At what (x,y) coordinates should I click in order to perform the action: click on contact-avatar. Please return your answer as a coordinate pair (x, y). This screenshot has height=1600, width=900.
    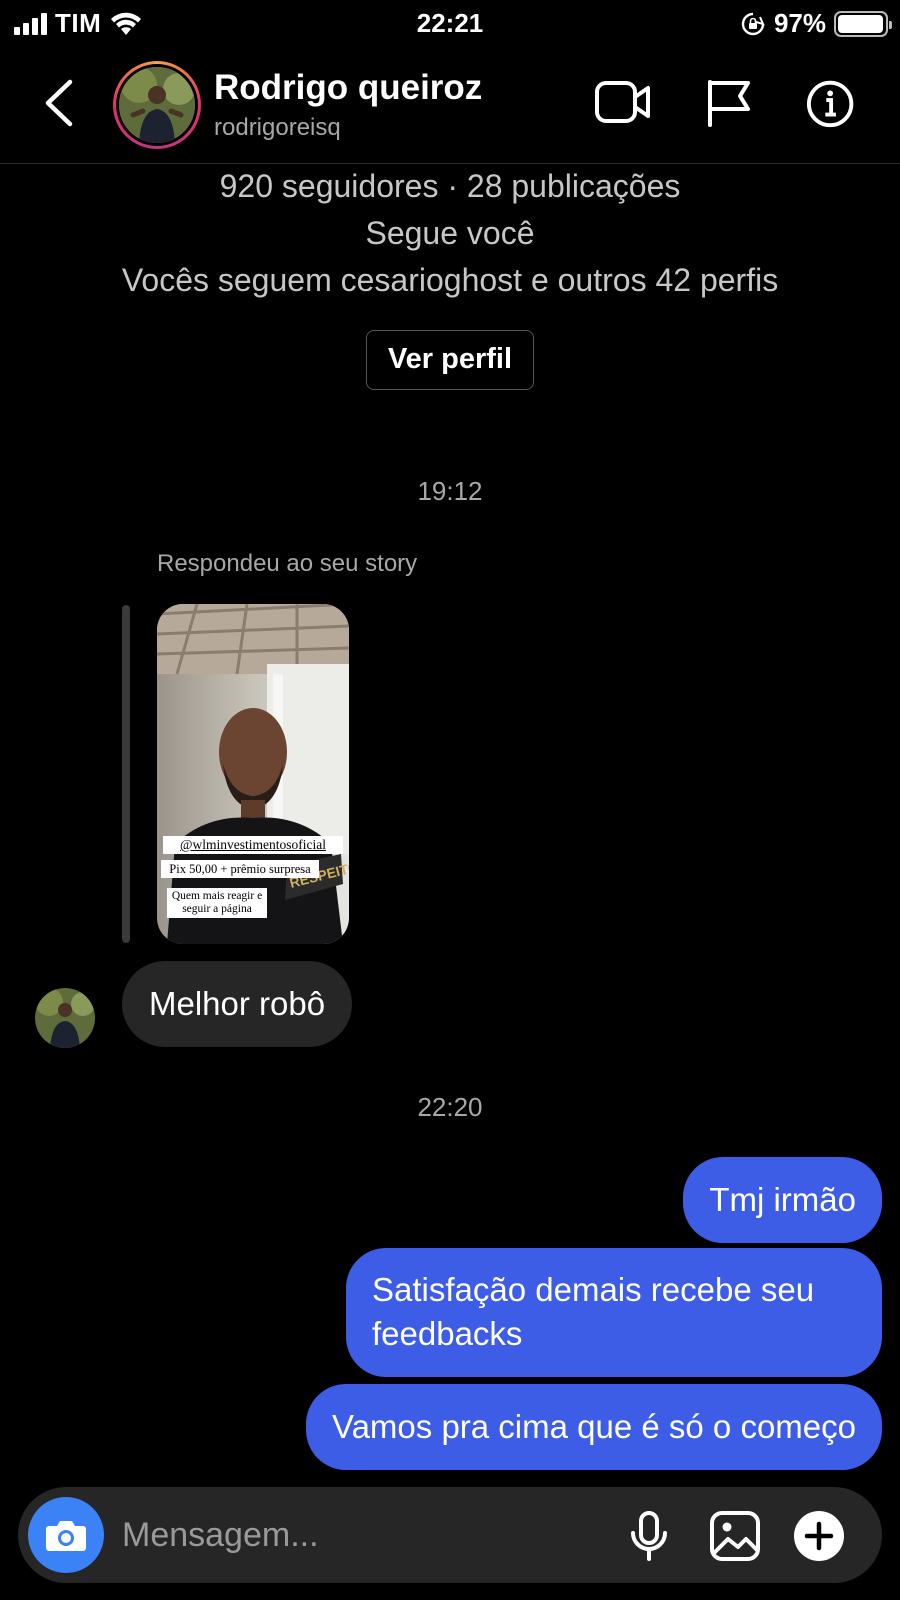
    Looking at the image, I should click on (157, 105).